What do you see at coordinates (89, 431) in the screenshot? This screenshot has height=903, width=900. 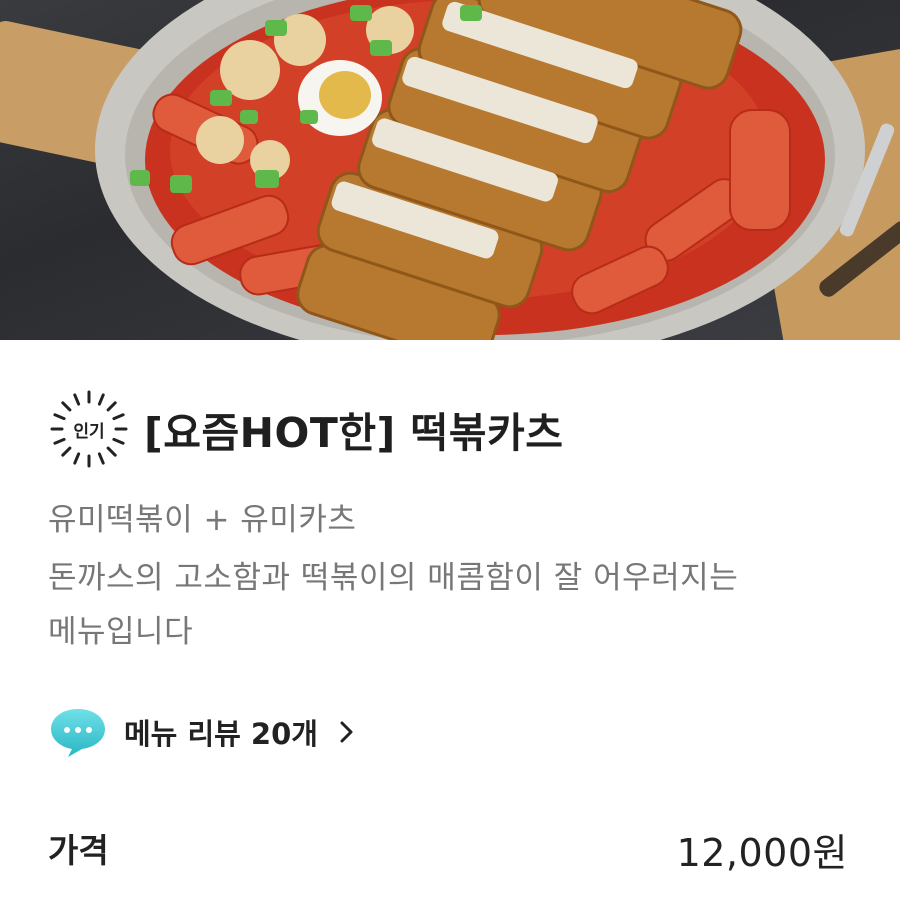 I see `popular-badge-label: 인기` at bounding box center [89, 431].